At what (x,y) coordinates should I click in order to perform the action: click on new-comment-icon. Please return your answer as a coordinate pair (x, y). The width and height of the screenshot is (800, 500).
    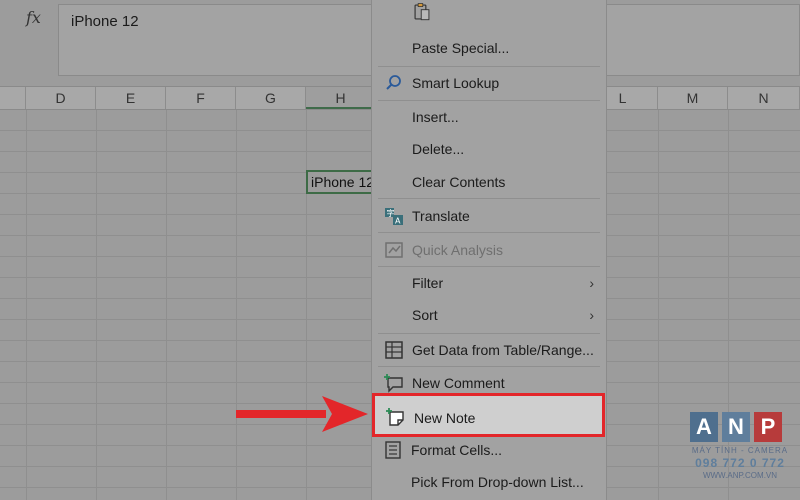
    Looking at the image, I should click on (394, 383).